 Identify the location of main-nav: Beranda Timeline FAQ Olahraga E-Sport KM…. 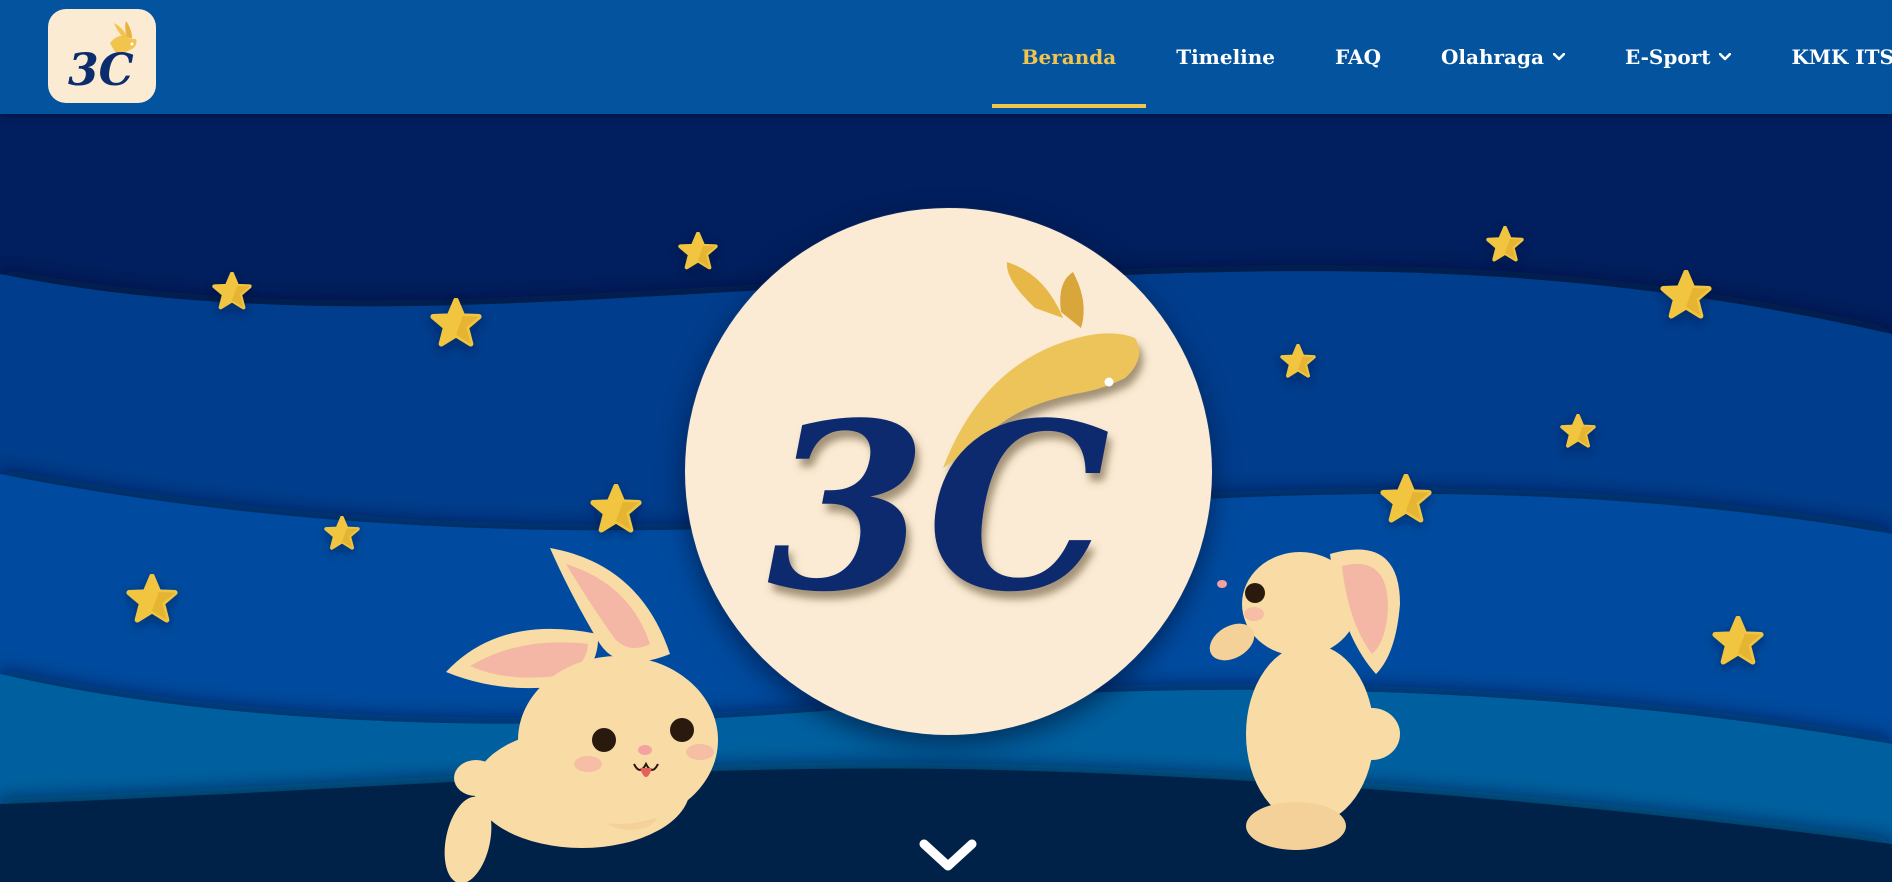
(1441, 57).